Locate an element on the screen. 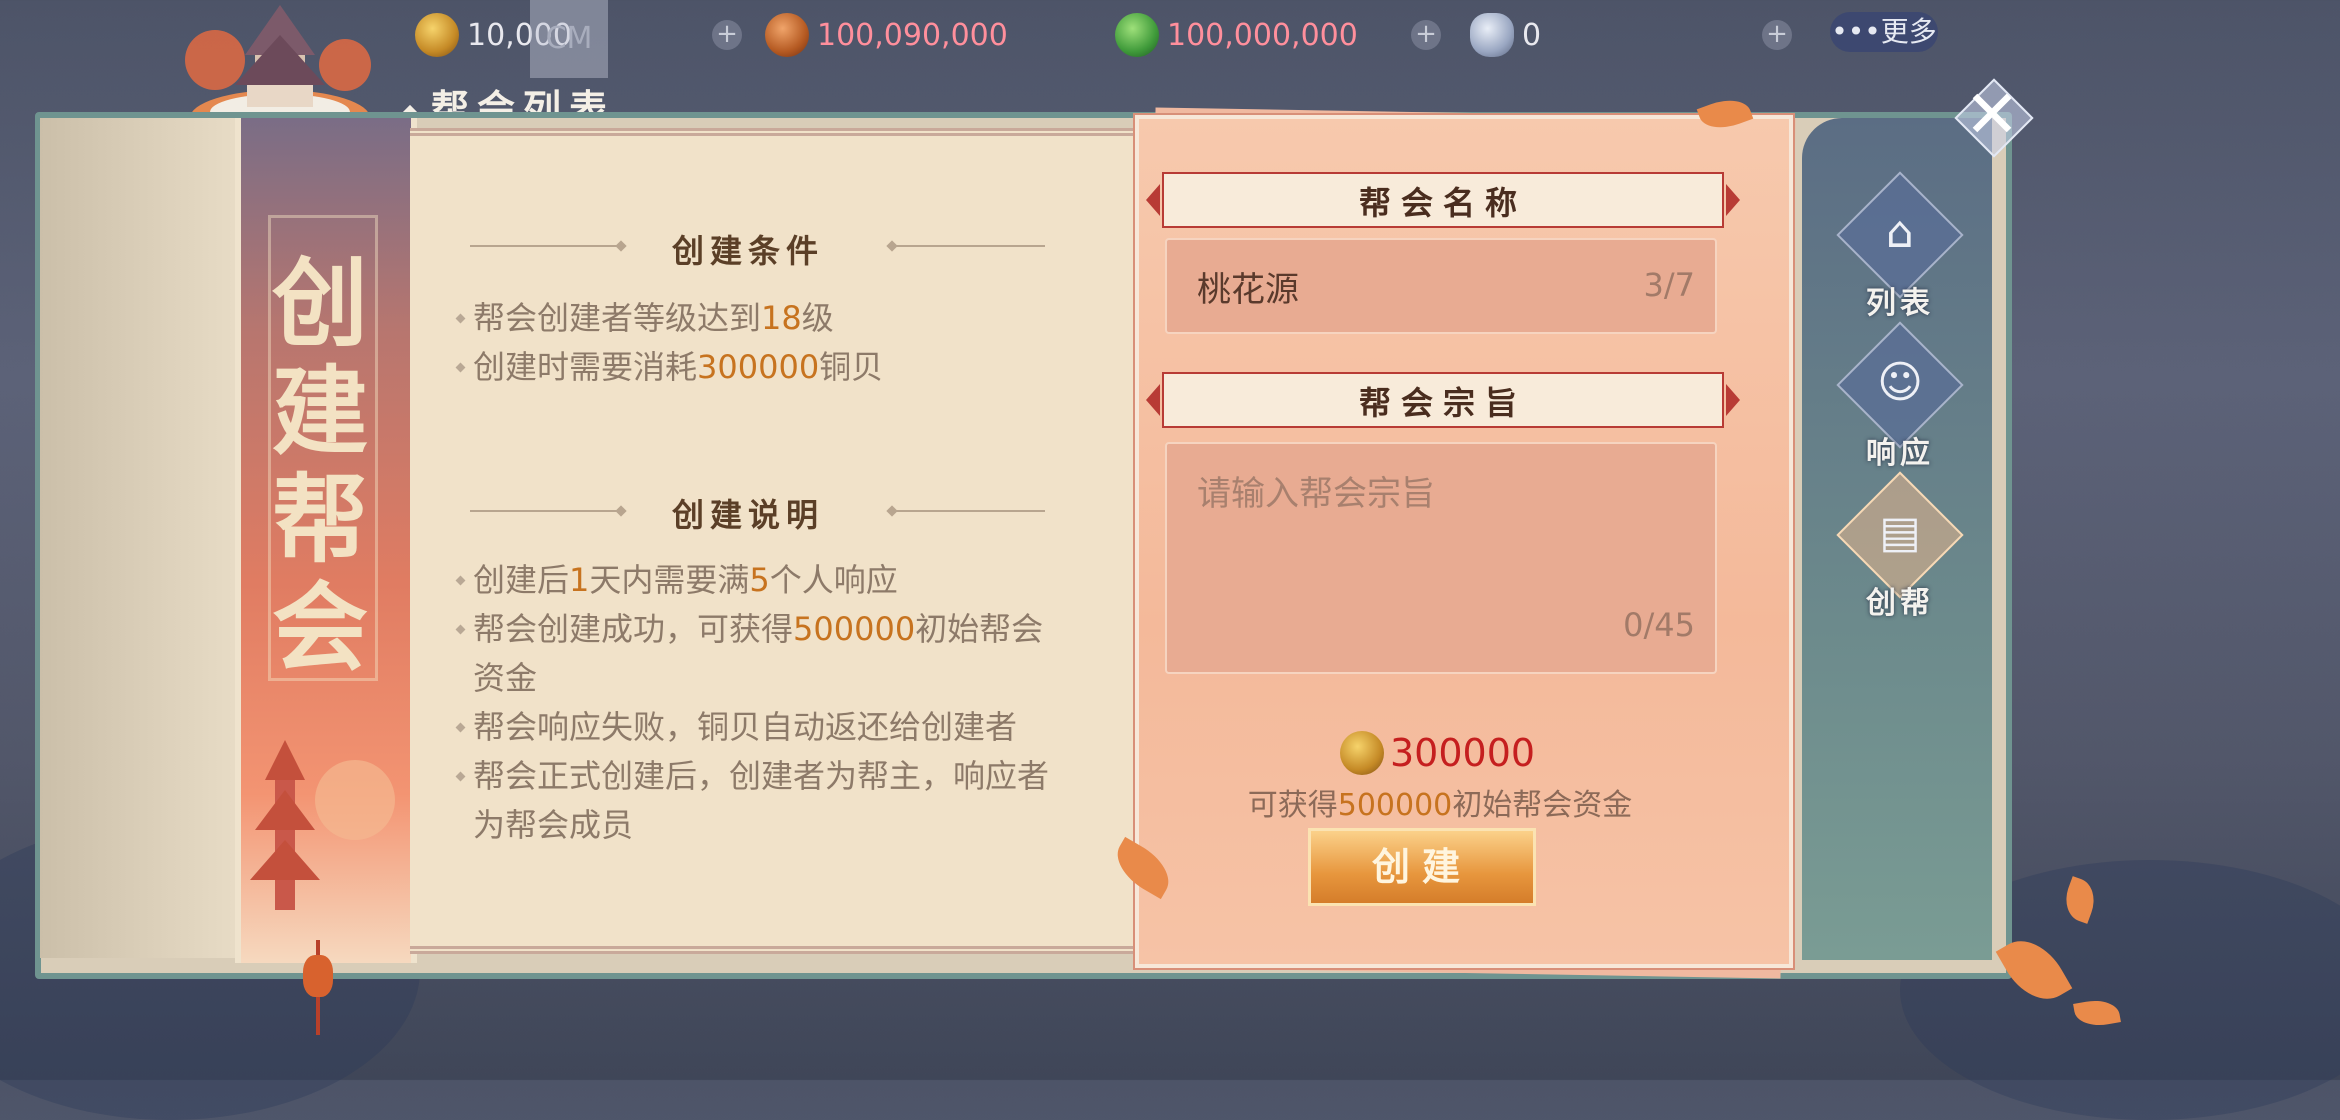  nav-list: ⌂ 列表 is located at coordinates (1900, 246).